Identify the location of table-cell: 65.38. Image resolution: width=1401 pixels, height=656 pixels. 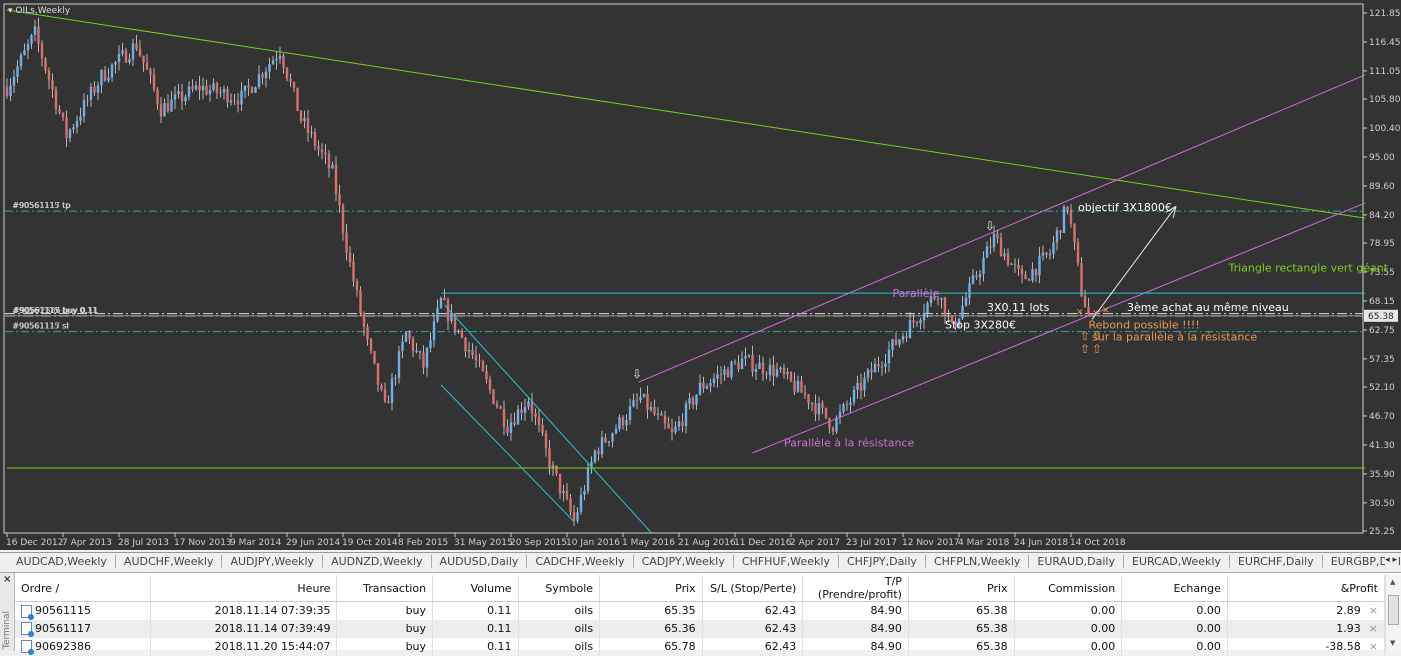
(961, 610).